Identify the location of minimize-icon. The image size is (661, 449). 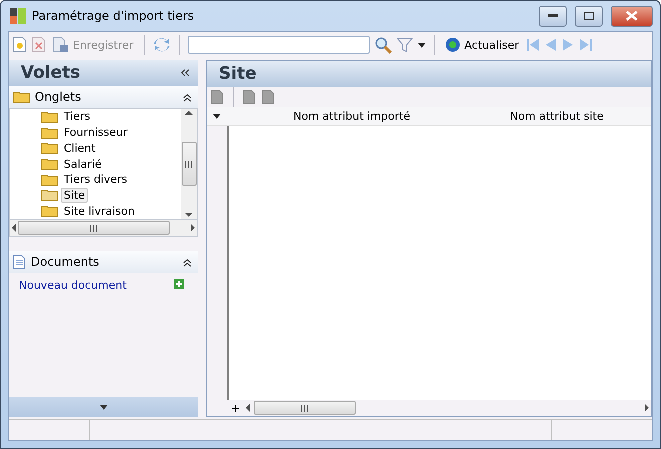
(553, 16).